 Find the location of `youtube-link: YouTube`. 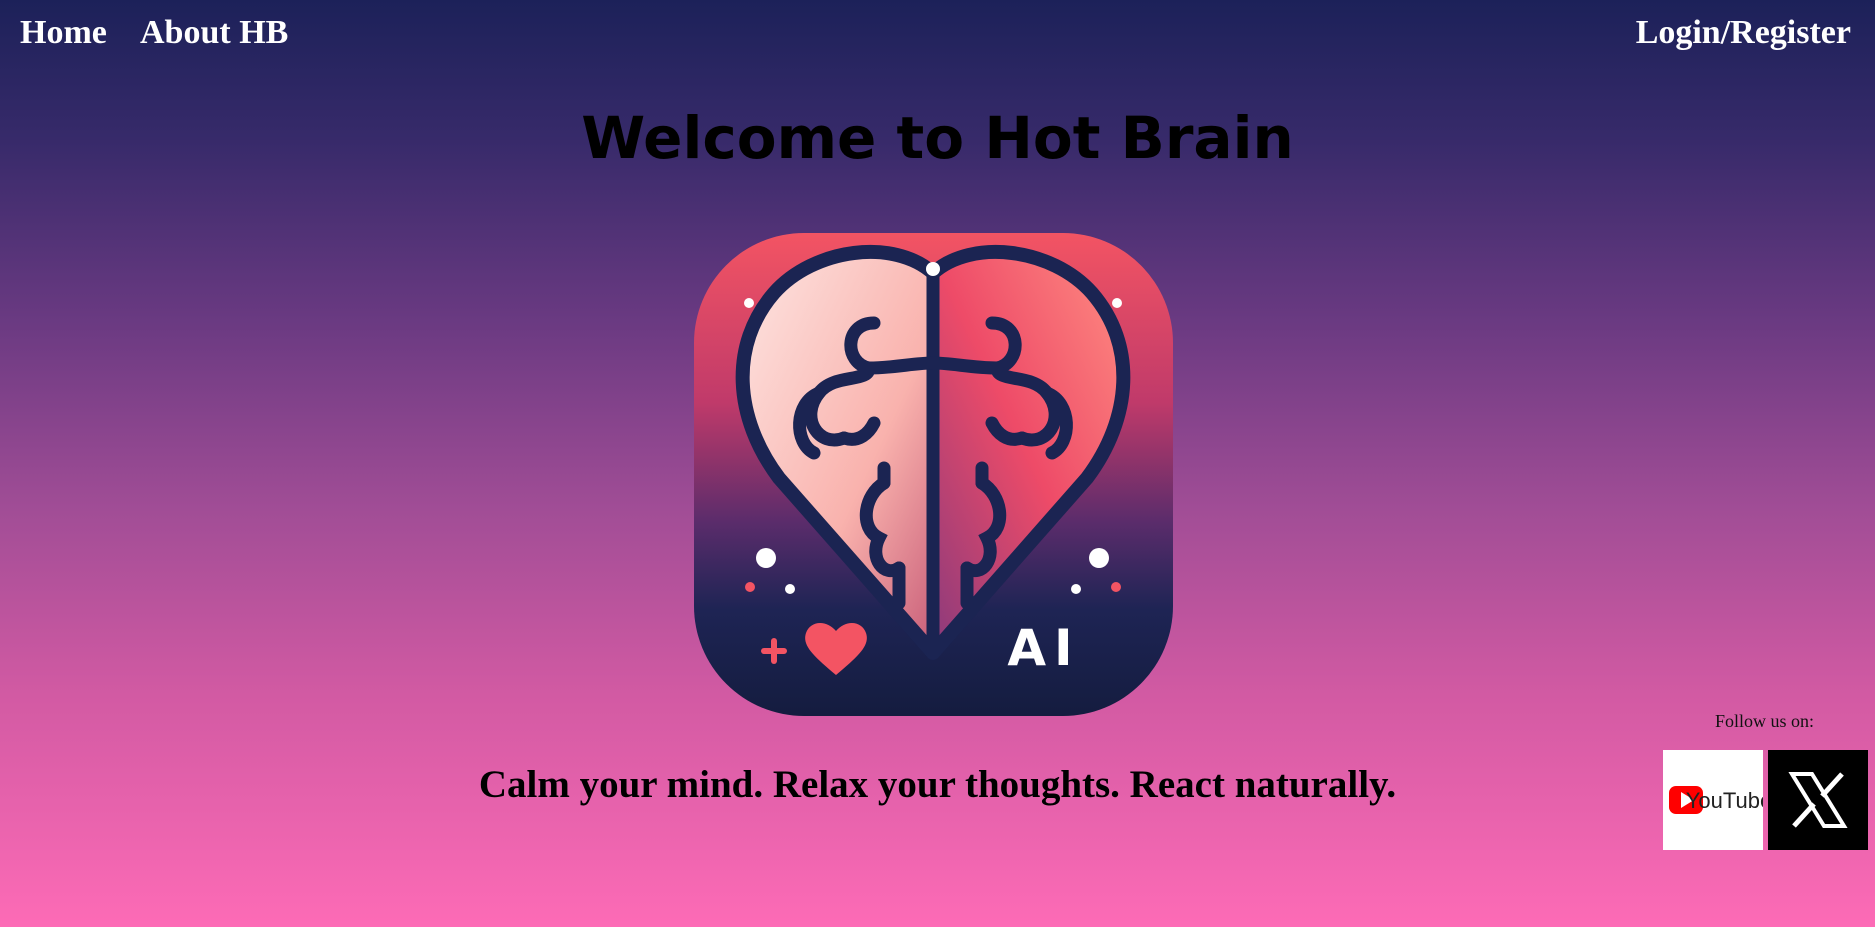

youtube-link: YouTube is located at coordinates (1717, 800).